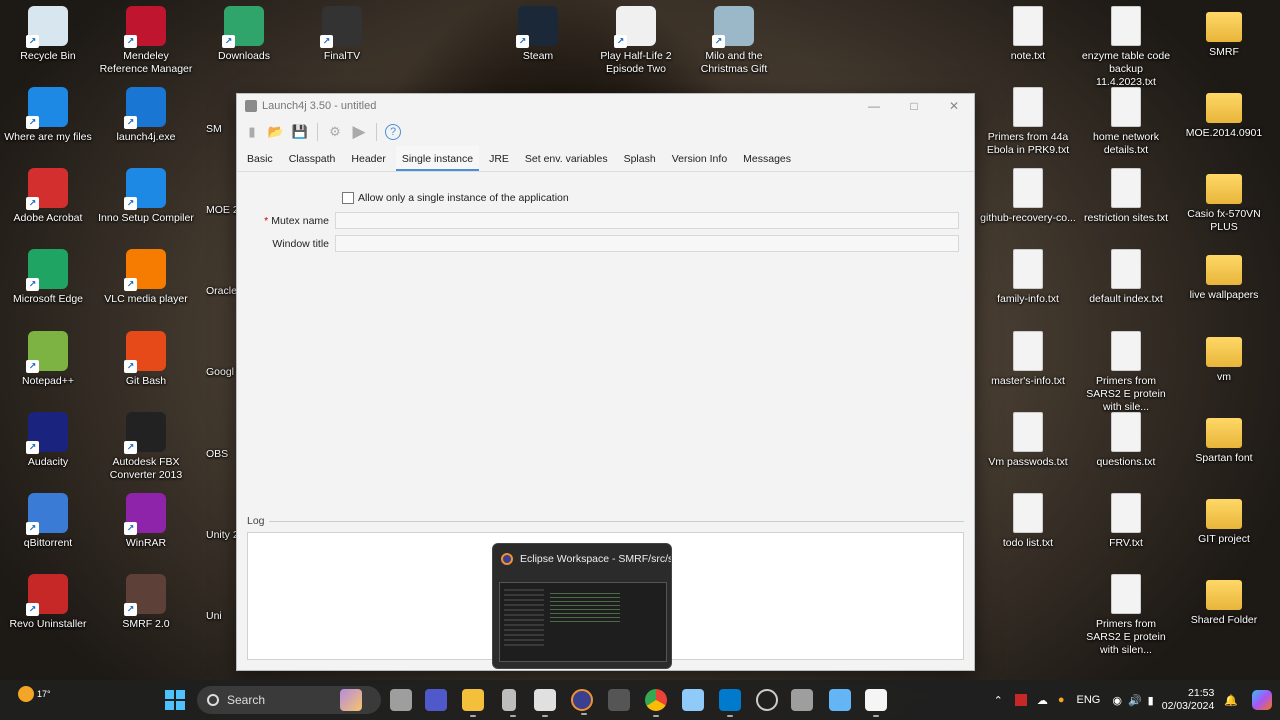 The image size is (1280, 720). I want to click on tab-version-info: Version Info, so click(699, 158).